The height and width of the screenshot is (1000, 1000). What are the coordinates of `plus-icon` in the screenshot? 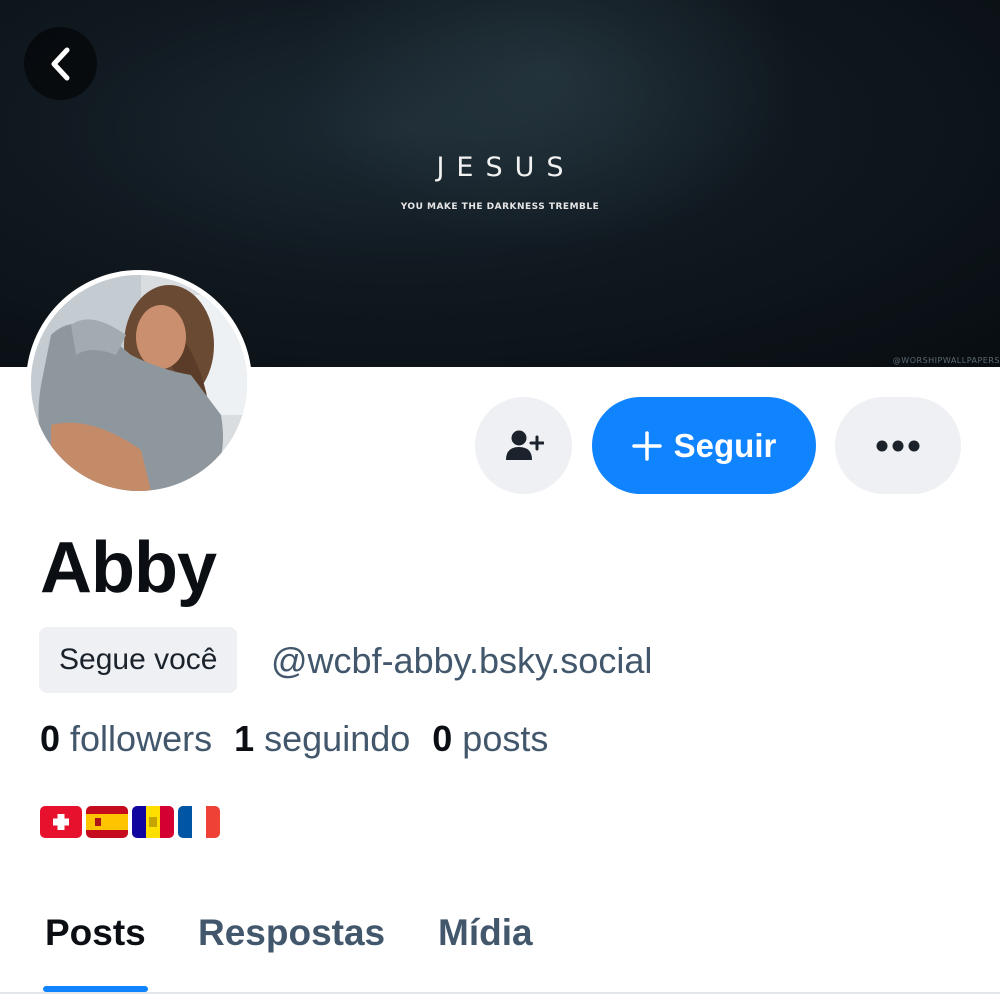 It's located at (646, 445).